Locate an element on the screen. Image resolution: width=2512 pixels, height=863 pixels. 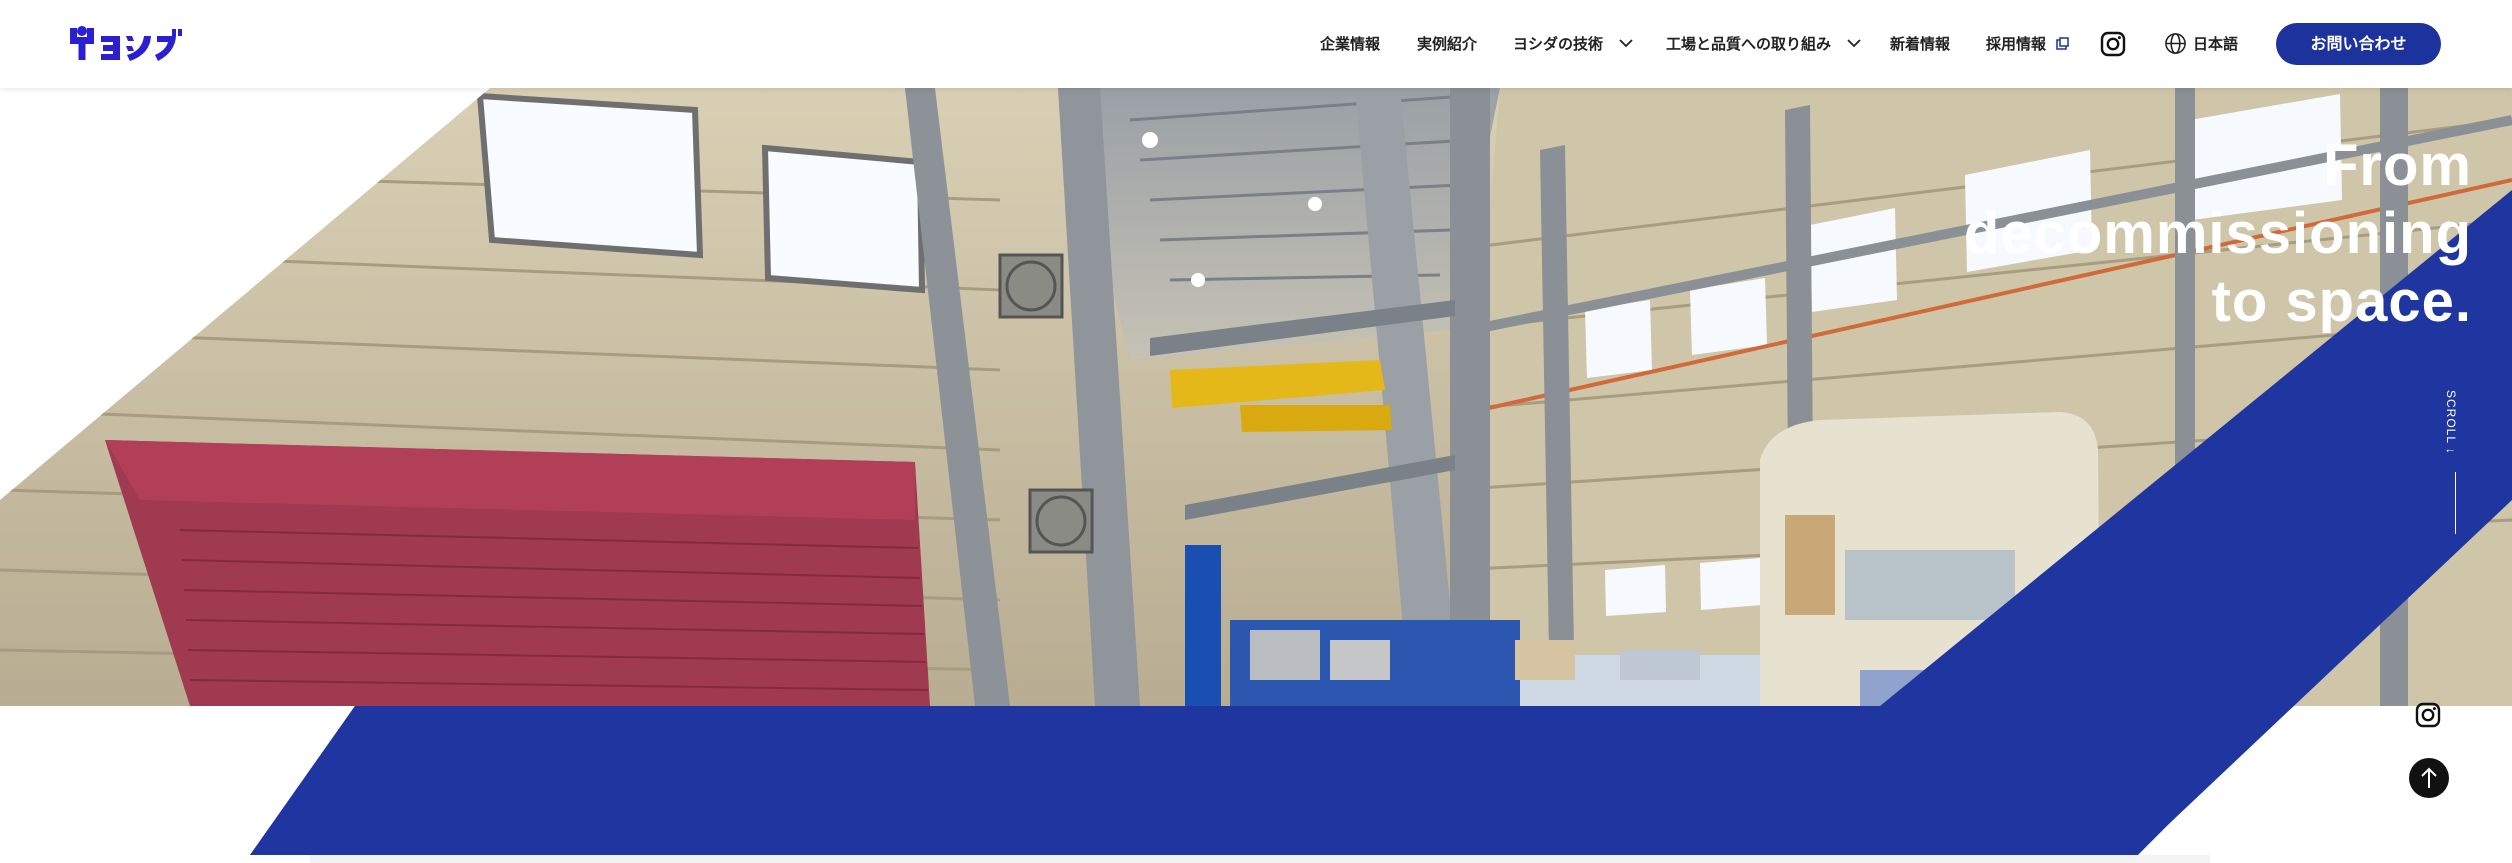
tagline-line-2: decommissioning is located at coordinates (2217, 233).